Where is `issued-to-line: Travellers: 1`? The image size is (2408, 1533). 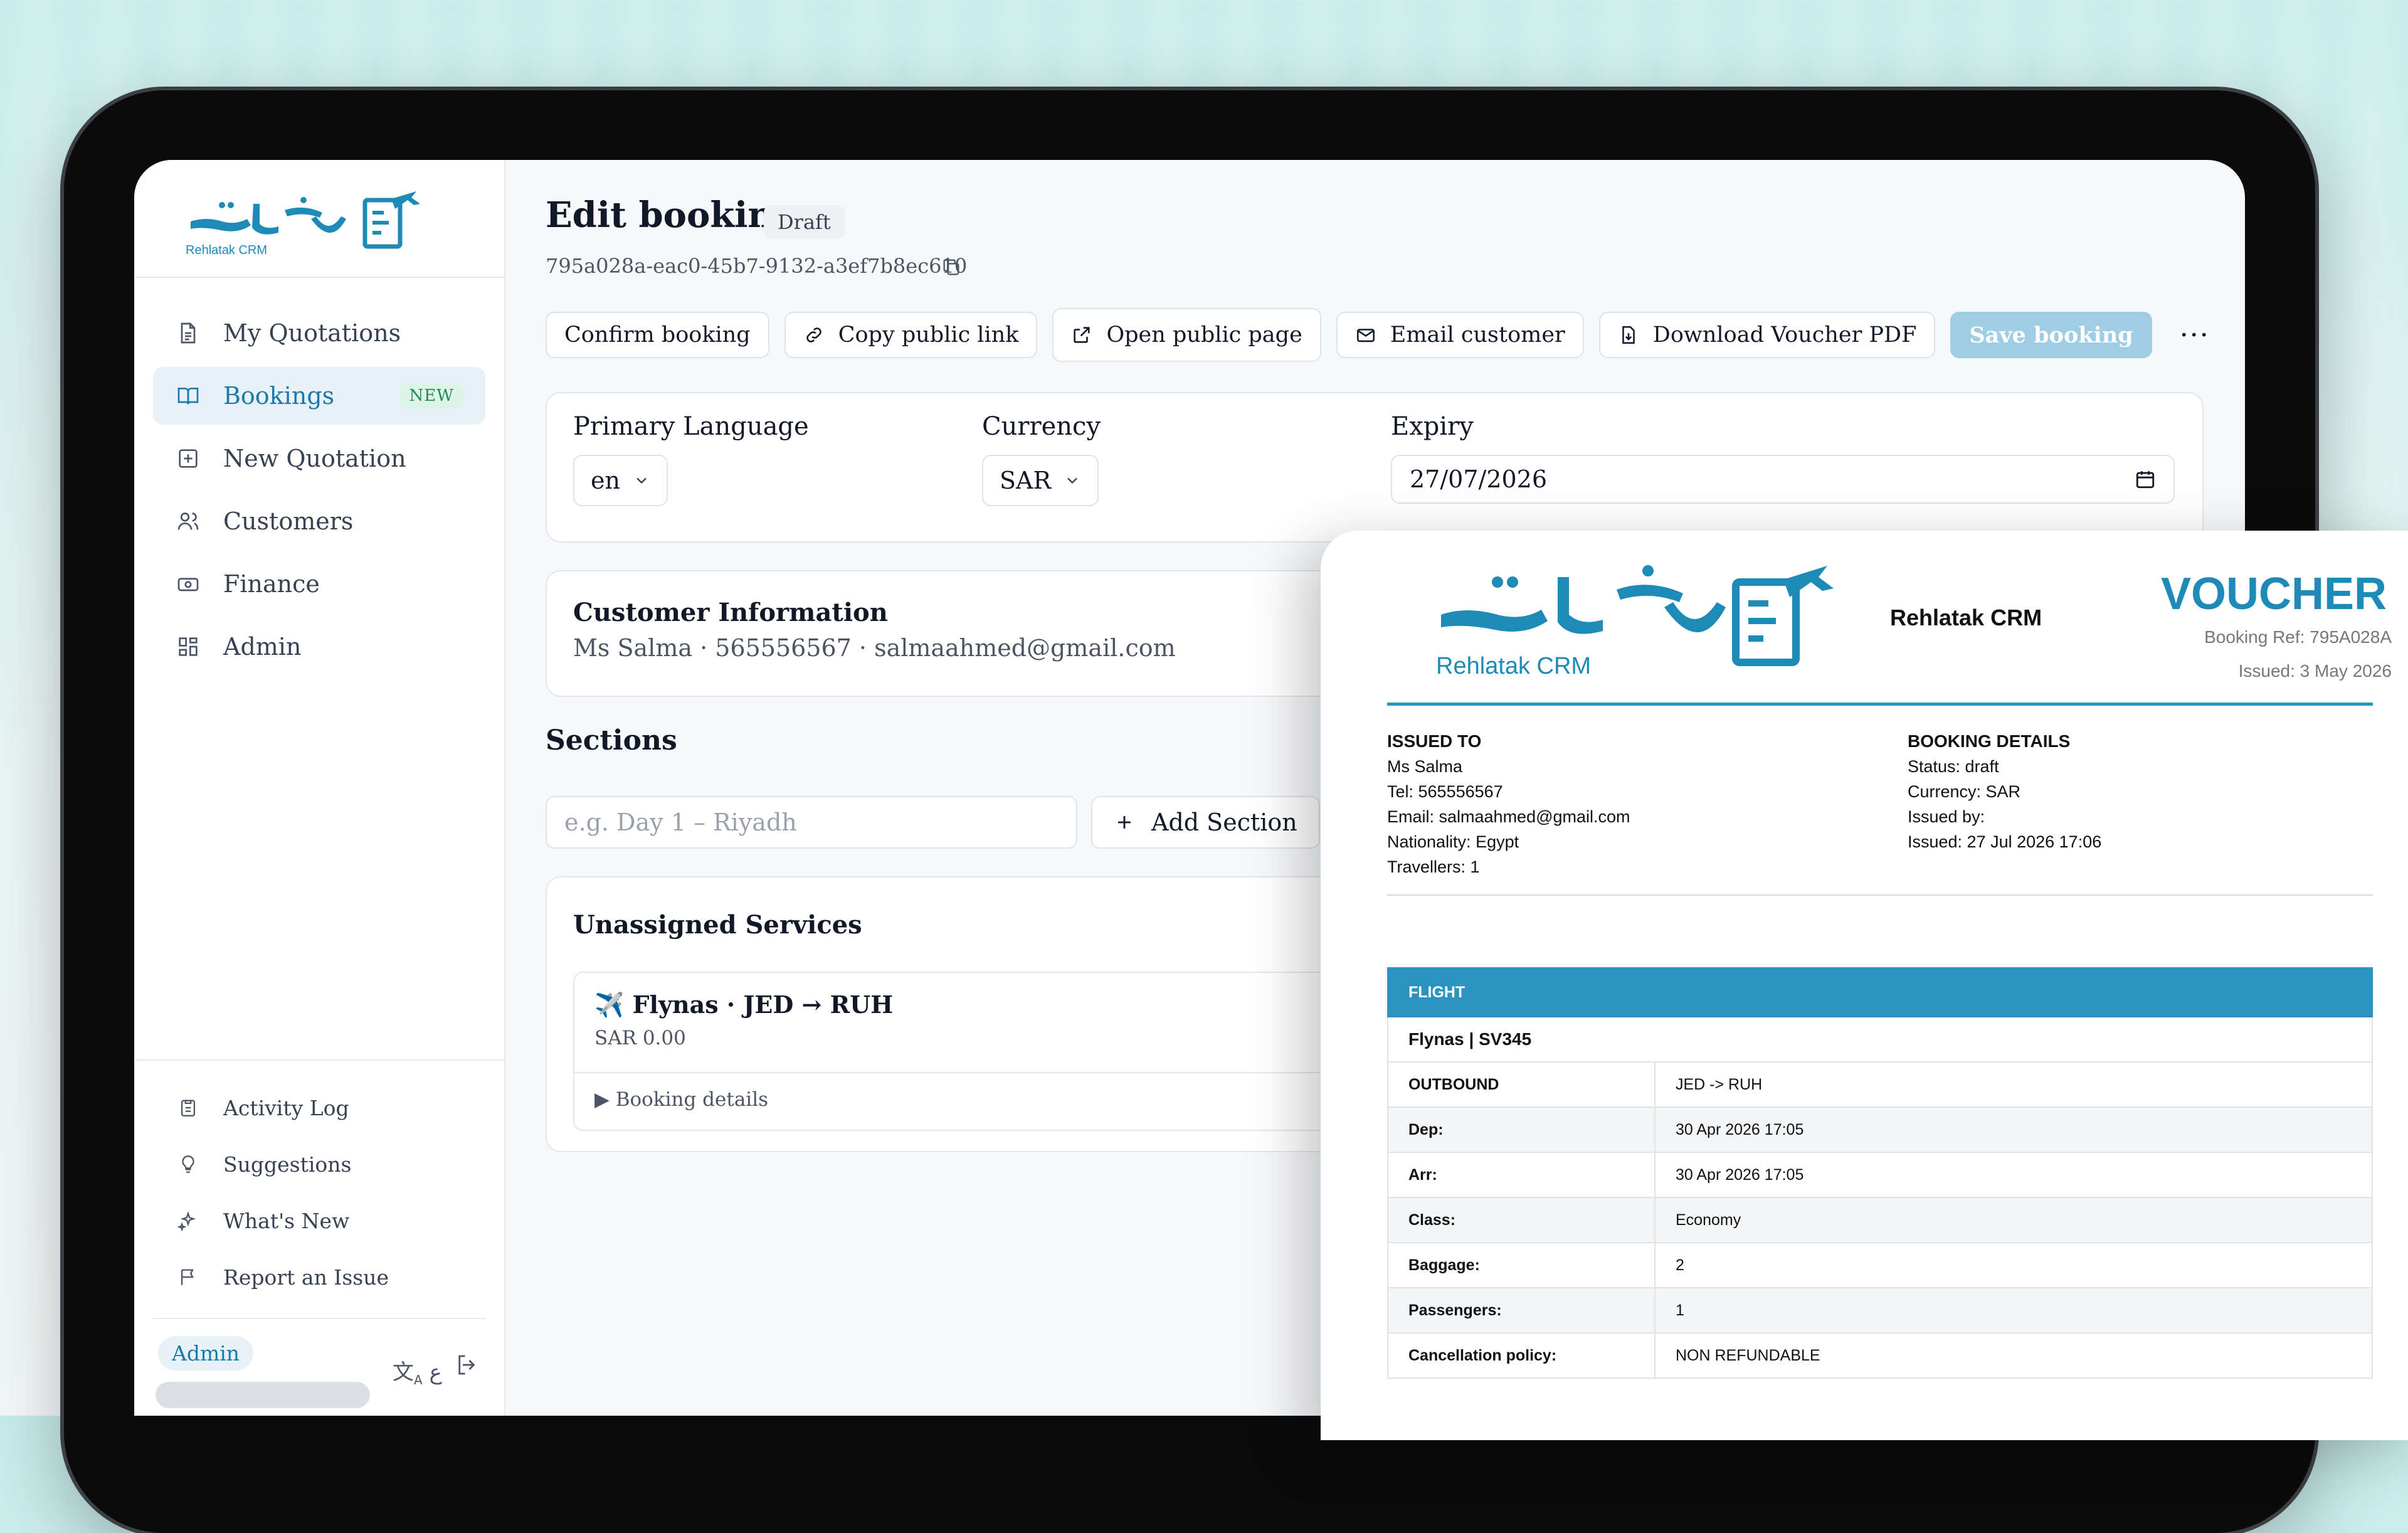
issued-to-line: Travellers: 1 is located at coordinates (1433, 866).